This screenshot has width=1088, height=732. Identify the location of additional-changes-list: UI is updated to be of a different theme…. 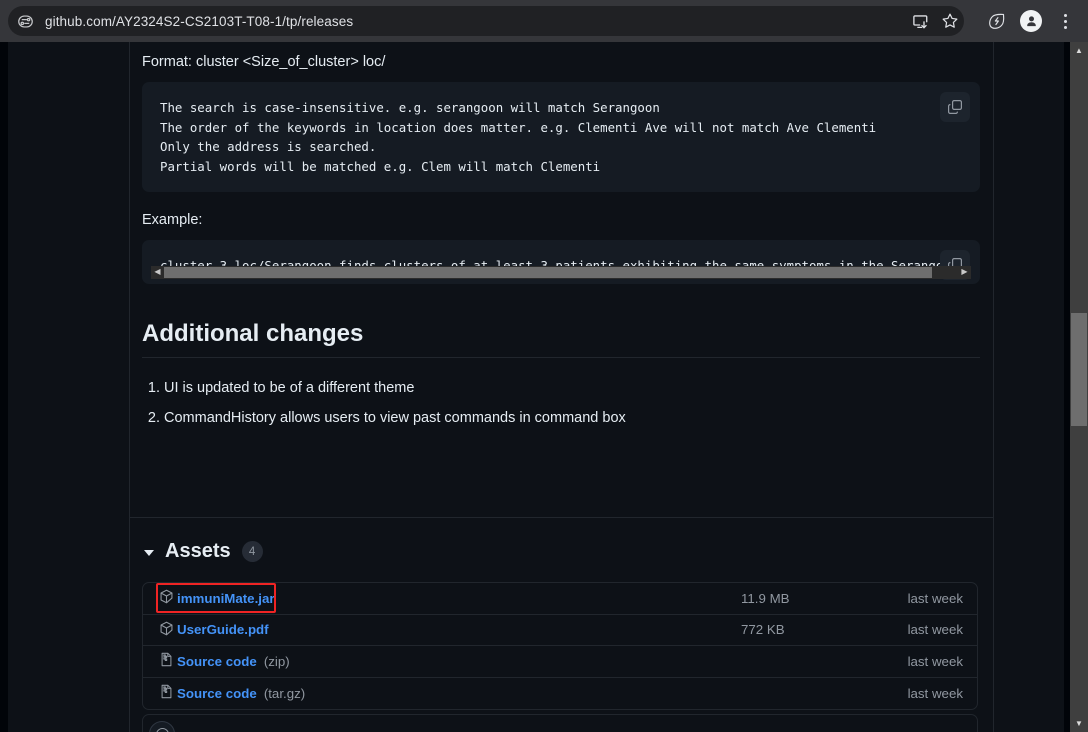
(572, 403).